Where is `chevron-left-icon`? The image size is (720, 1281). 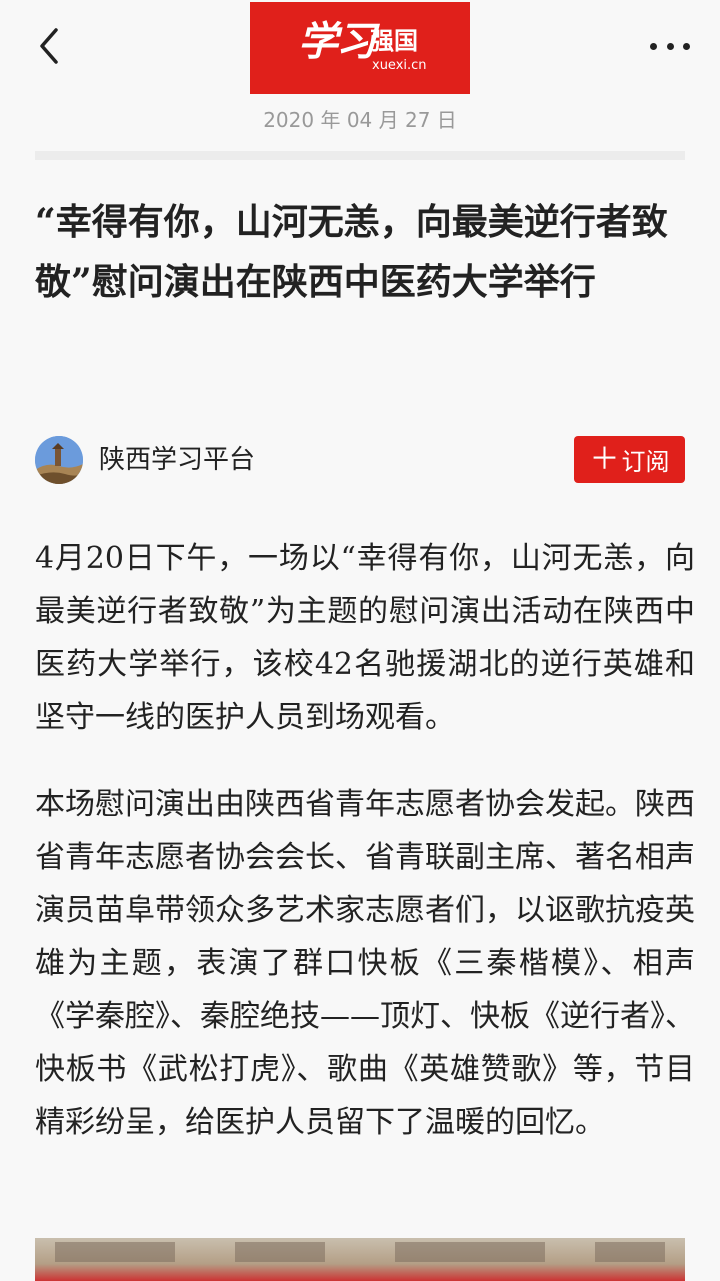
chevron-left-icon is located at coordinates (49, 46).